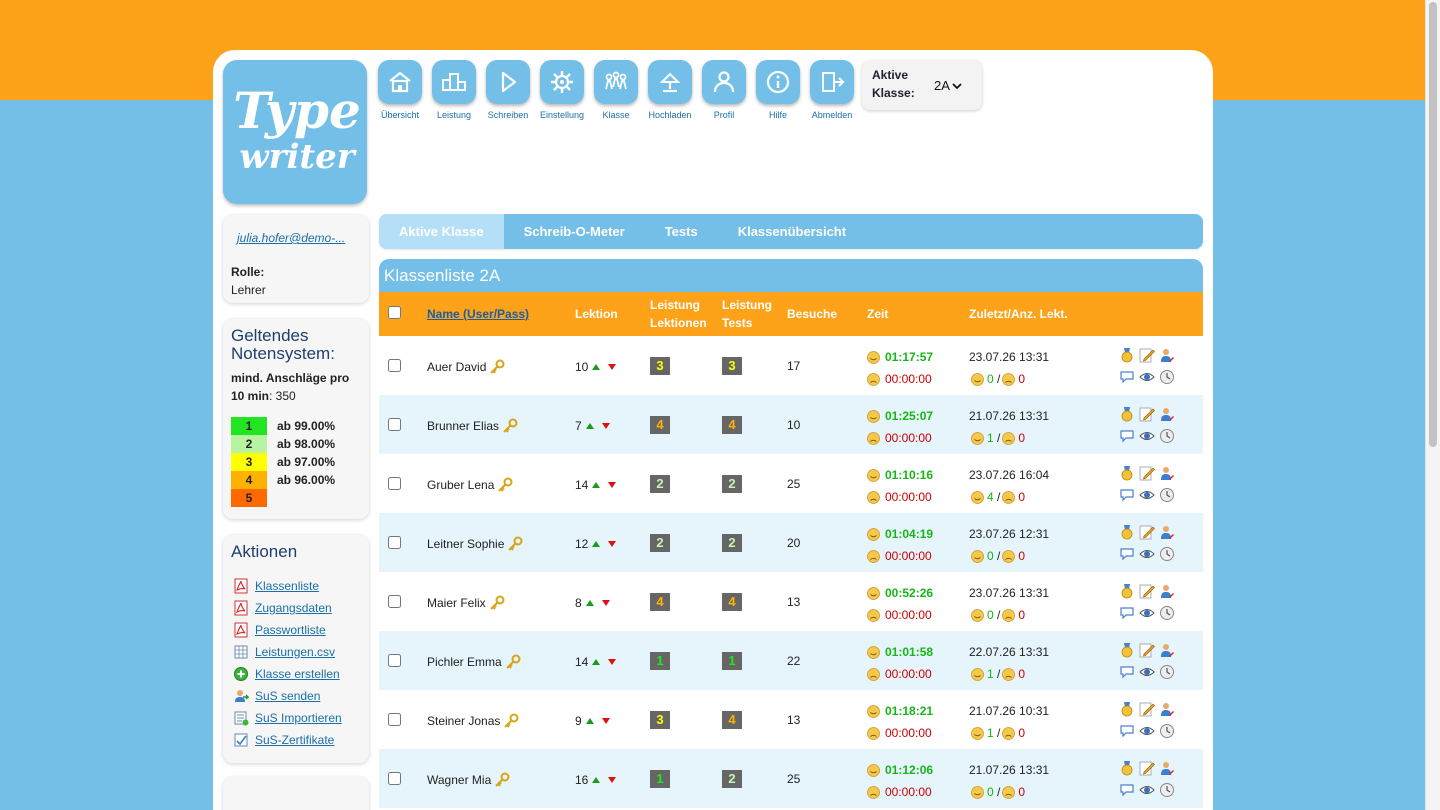 Image resolution: width=1440 pixels, height=810 pixels. What do you see at coordinates (616, 90) in the screenshot?
I see `nav-klasse: Klasse` at bounding box center [616, 90].